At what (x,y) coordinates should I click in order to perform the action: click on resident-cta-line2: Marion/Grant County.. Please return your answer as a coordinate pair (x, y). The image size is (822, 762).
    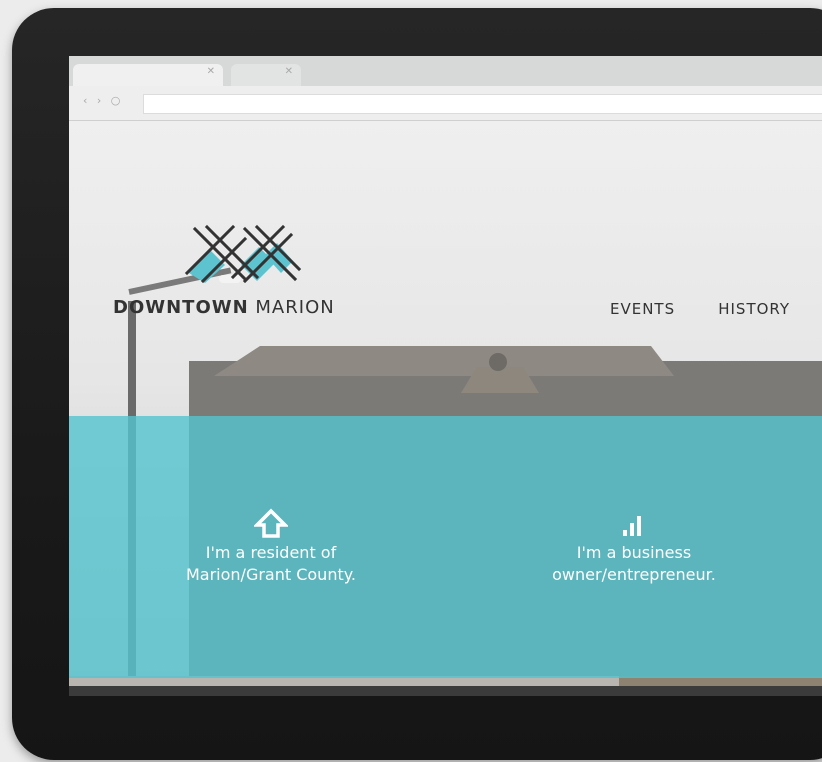
    Looking at the image, I should click on (271, 574).